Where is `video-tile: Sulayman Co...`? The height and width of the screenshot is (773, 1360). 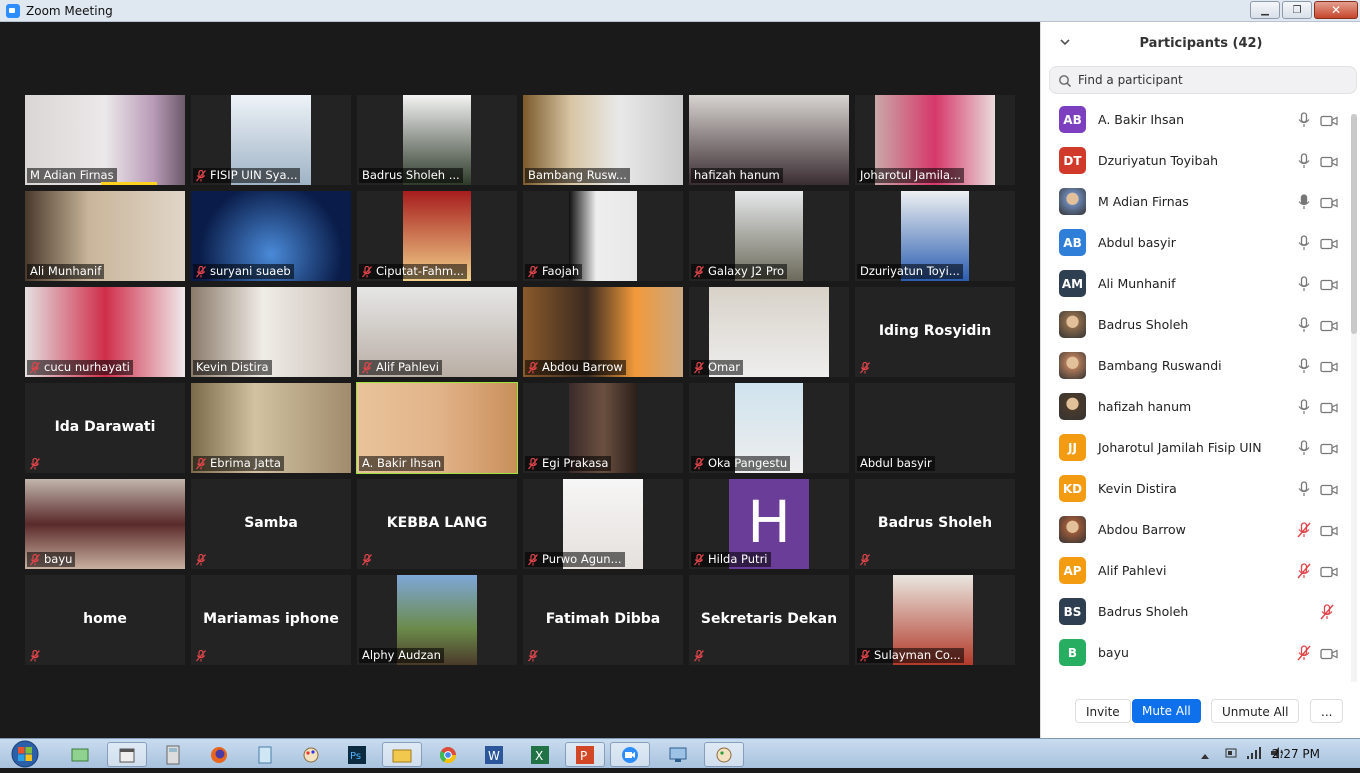
video-tile: Sulayman Co... is located at coordinates (935, 620).